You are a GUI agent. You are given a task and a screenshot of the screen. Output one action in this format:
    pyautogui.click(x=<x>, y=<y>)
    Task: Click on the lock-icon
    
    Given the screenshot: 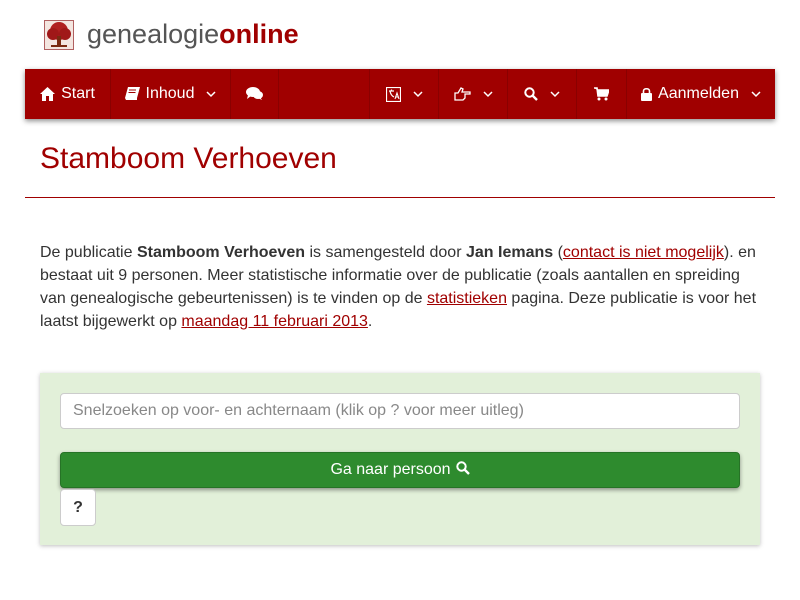 What is the action you would take?
    pyautogui.click(x=647, y=94)
    